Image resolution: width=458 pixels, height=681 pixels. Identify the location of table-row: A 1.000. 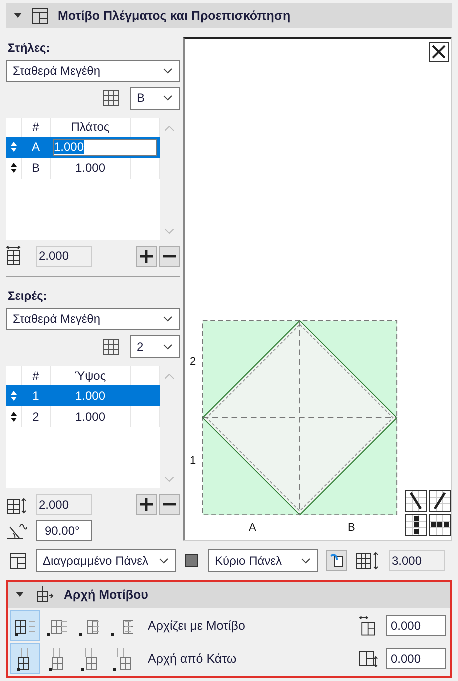
(83, 147).